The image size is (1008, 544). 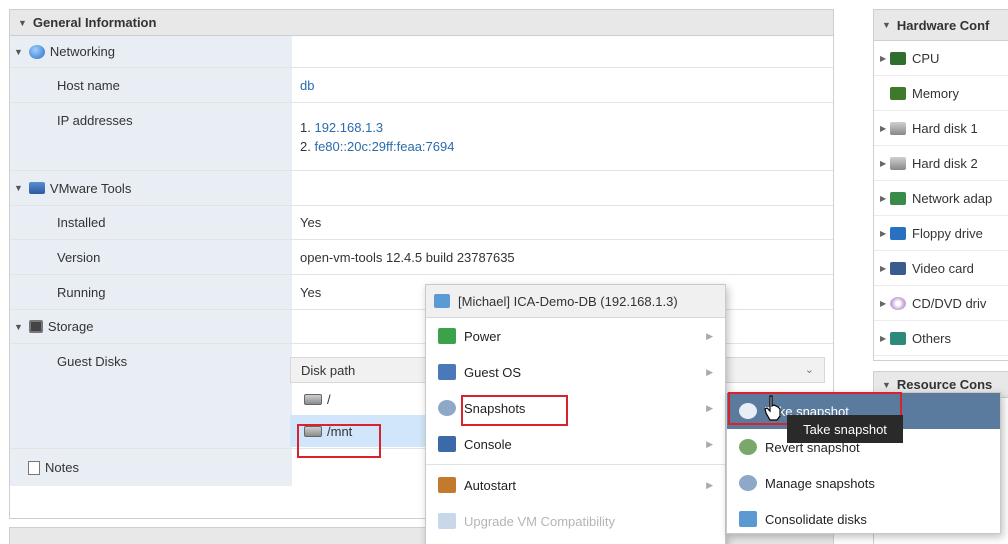 I want to click on menu-item-power: Power ▶, so click(x=575, y=336).